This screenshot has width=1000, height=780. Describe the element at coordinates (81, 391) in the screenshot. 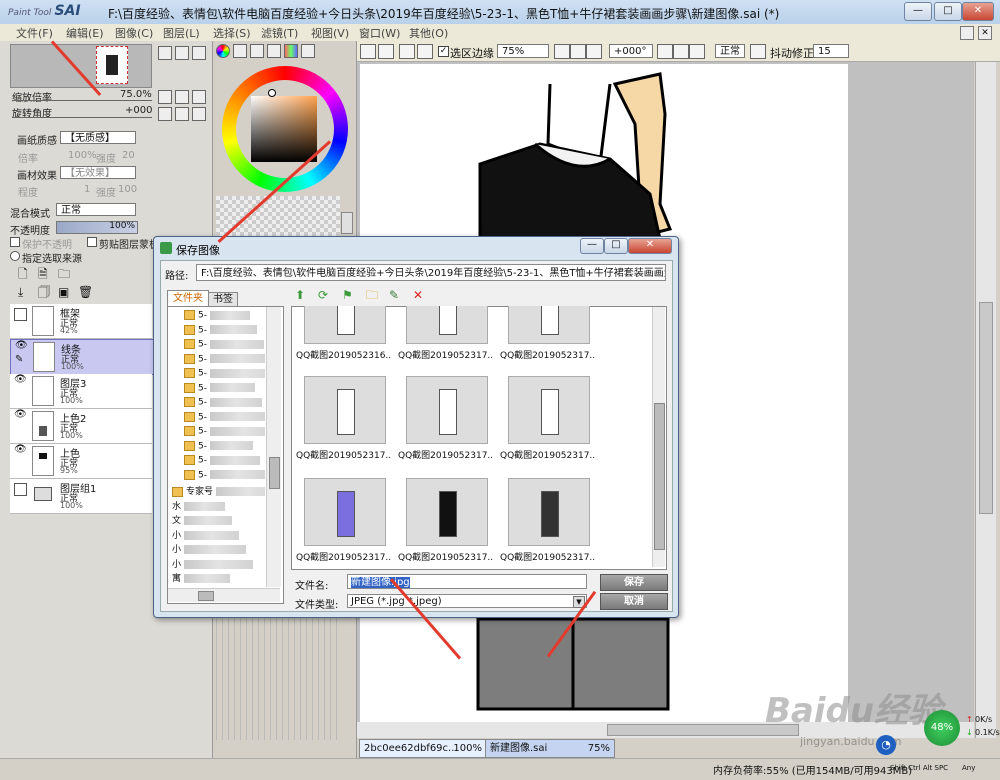

I see `layer-item: 👁 图层3 正常 100%` at that location.